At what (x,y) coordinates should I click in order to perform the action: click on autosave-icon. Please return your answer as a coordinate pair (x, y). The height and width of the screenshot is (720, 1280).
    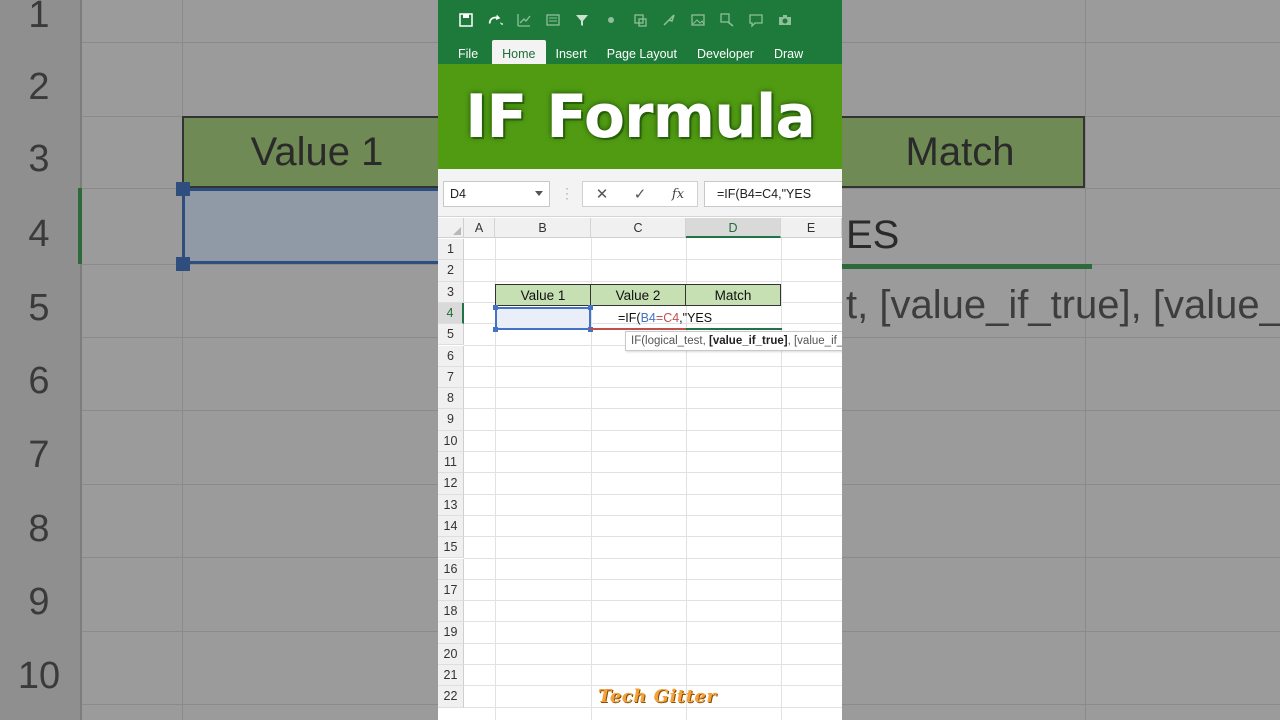
    Looking at the image, I should click on (466, 20).